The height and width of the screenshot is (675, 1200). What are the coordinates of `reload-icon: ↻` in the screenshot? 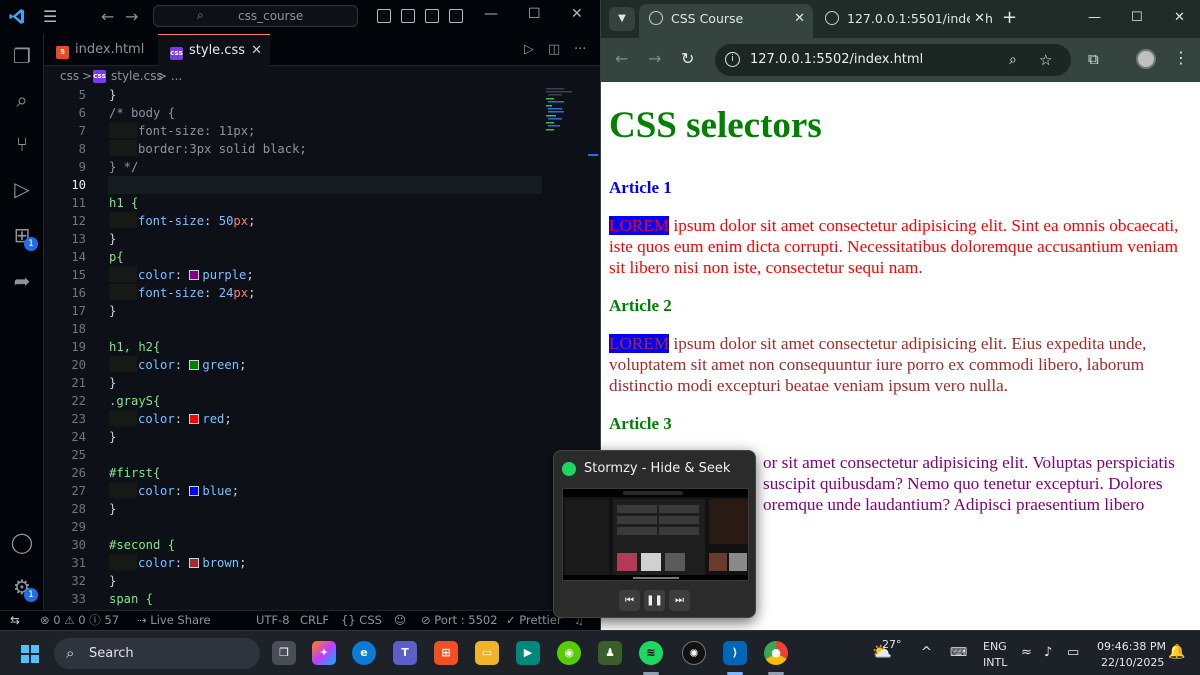 It's located at (687, 58).